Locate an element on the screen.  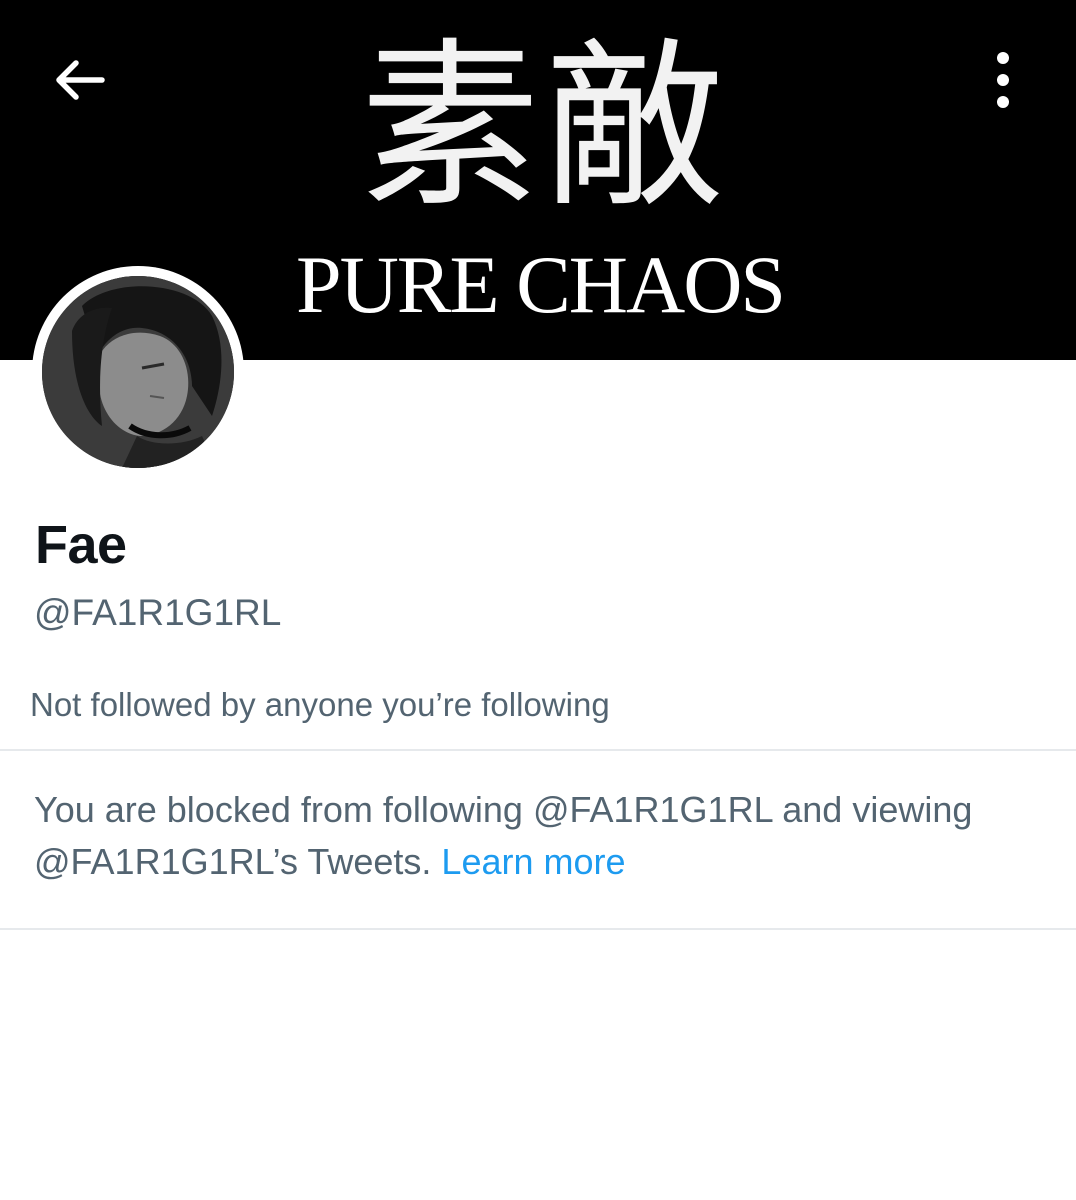
avatar-ring is located at coordinates (138, 372).